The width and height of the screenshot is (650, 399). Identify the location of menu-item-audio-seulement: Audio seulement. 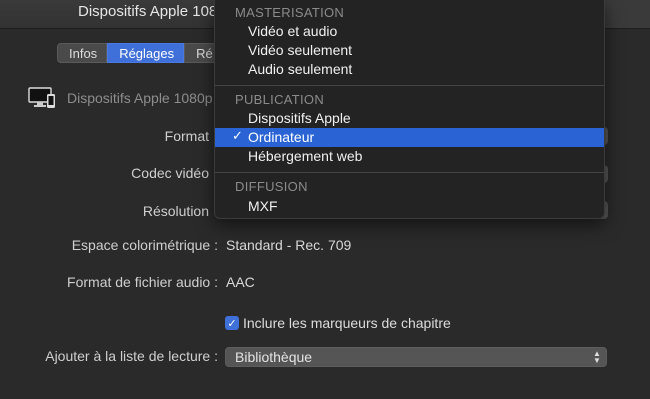
(409, 69).